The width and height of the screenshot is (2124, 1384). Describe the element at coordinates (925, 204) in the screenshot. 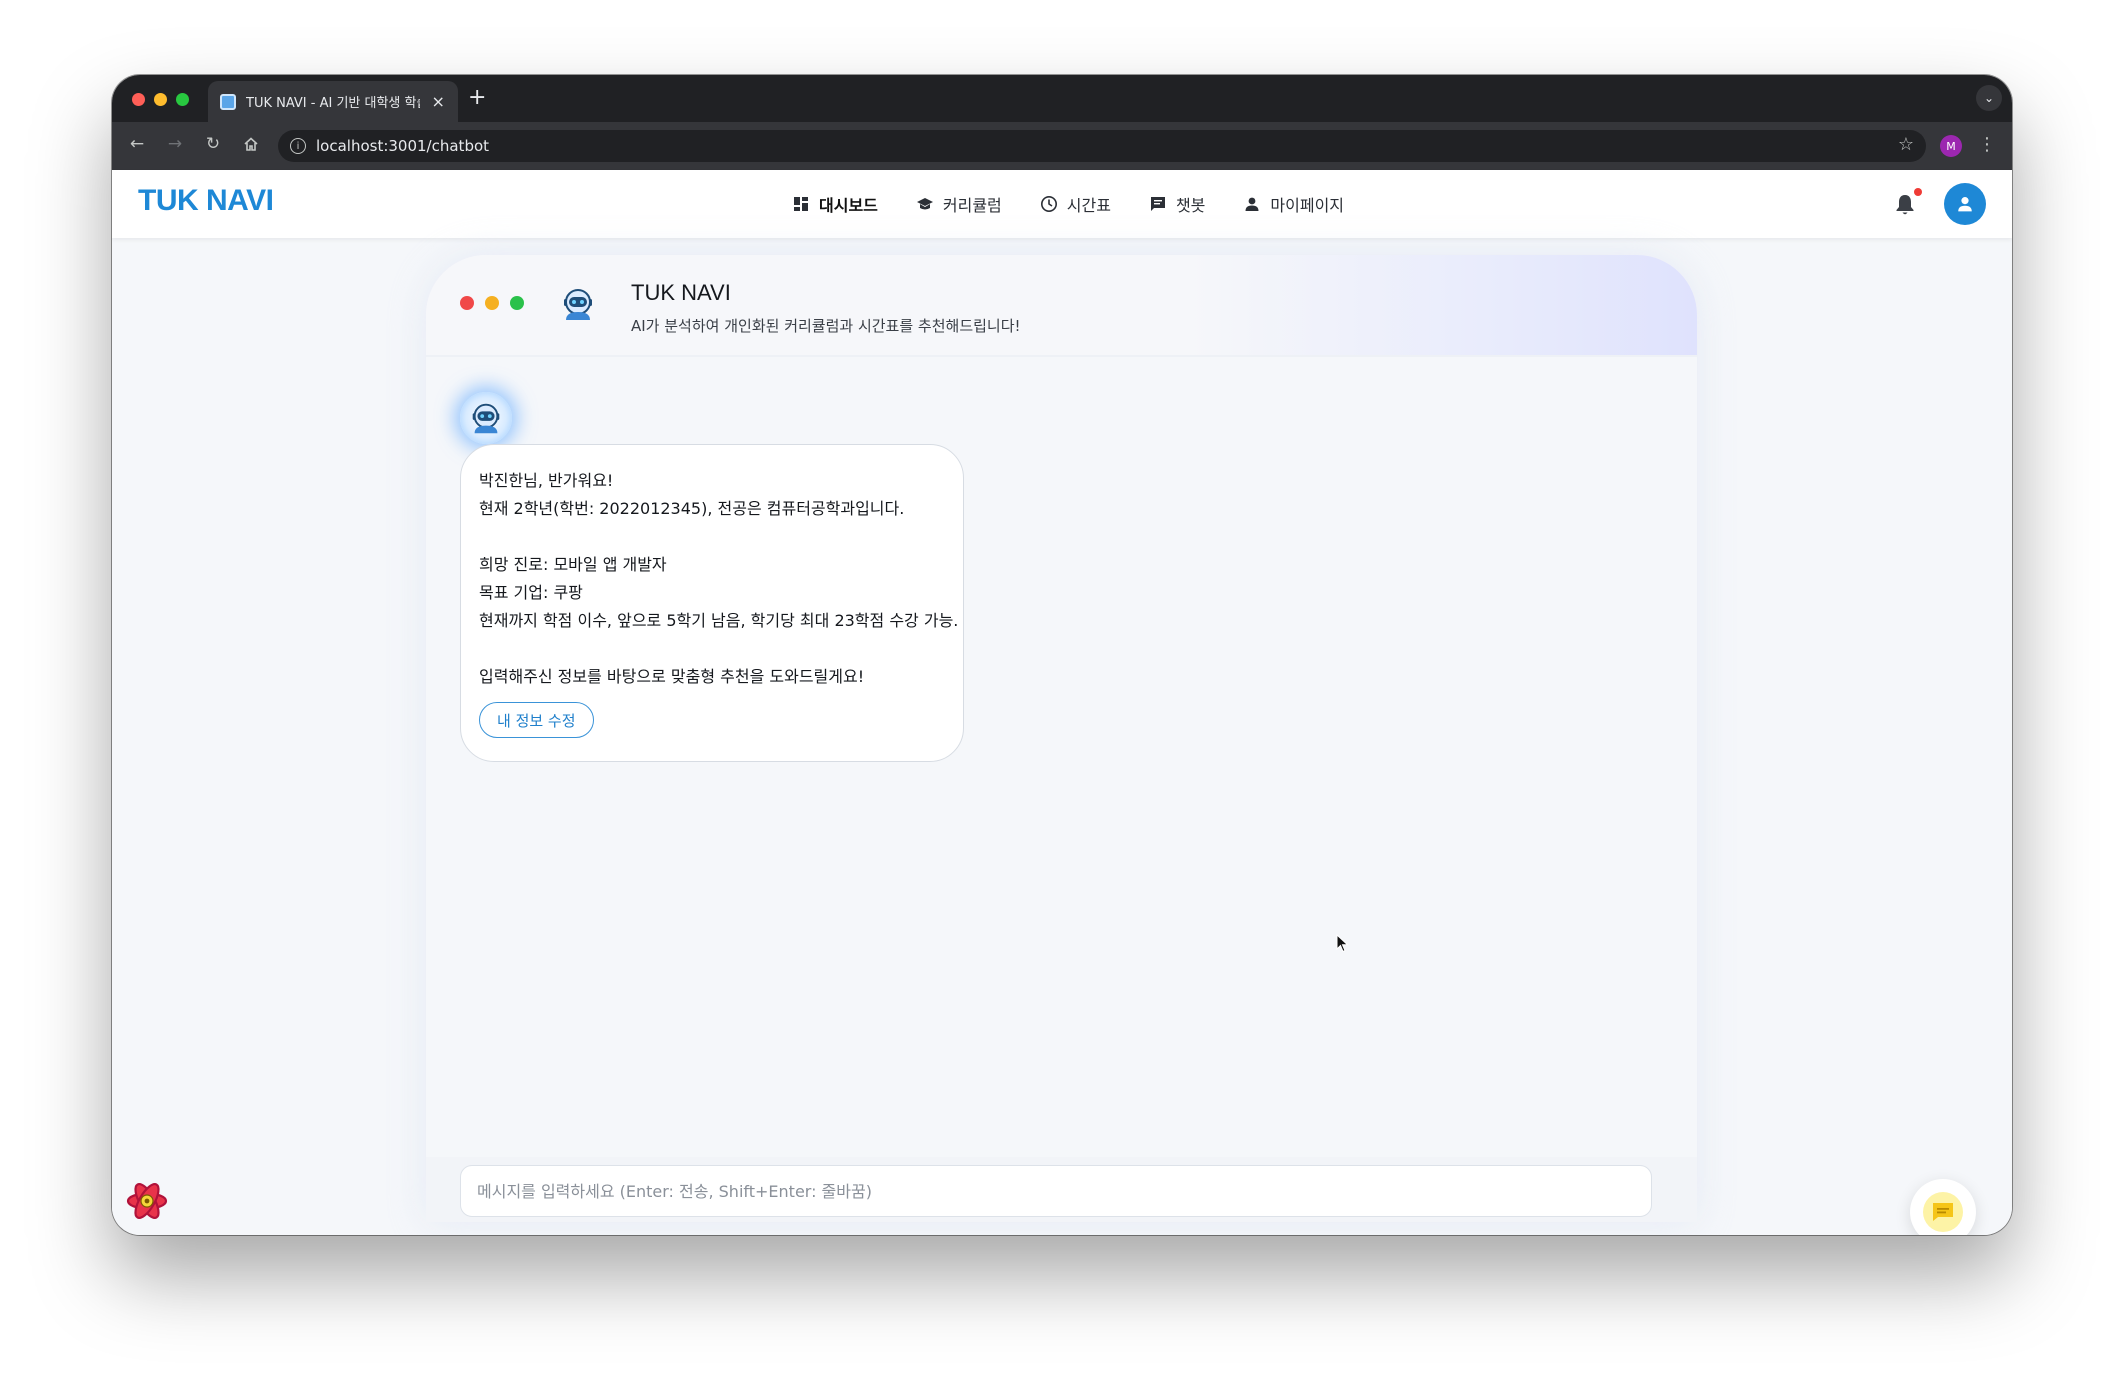

I see `graduation-cap-icon` at that location.